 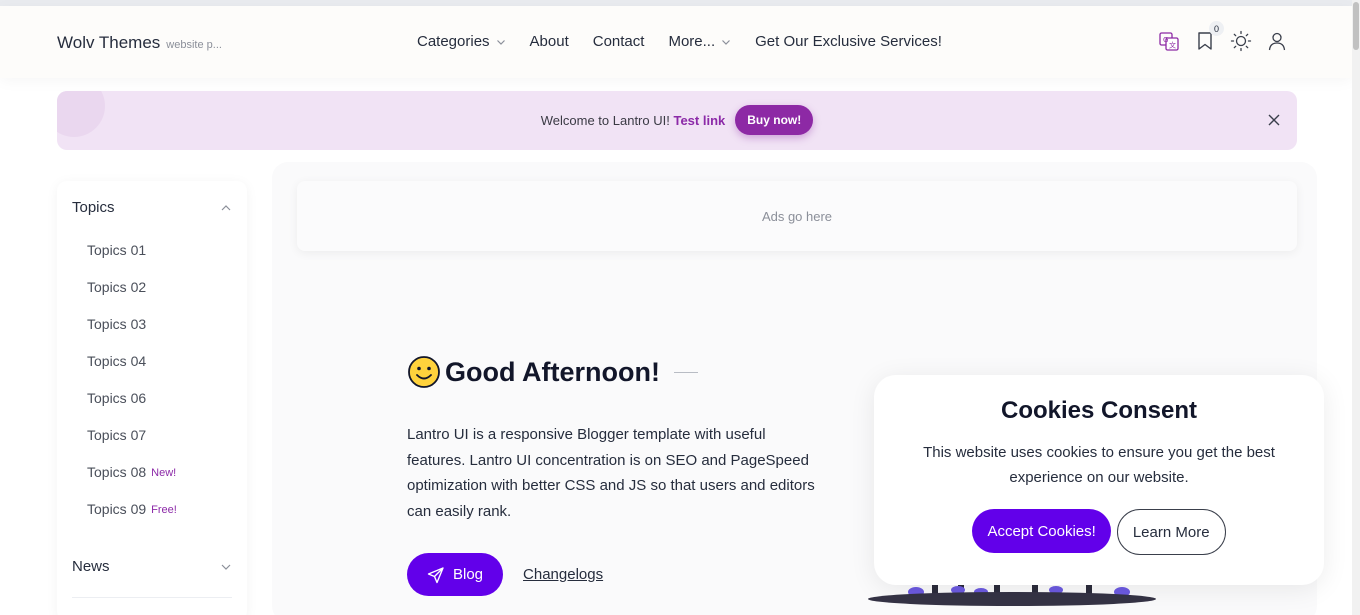 What do you see at coordinates (1165, 40) in the screenshot?
I see `svg-text: G` at bounding box center [1165, 40].